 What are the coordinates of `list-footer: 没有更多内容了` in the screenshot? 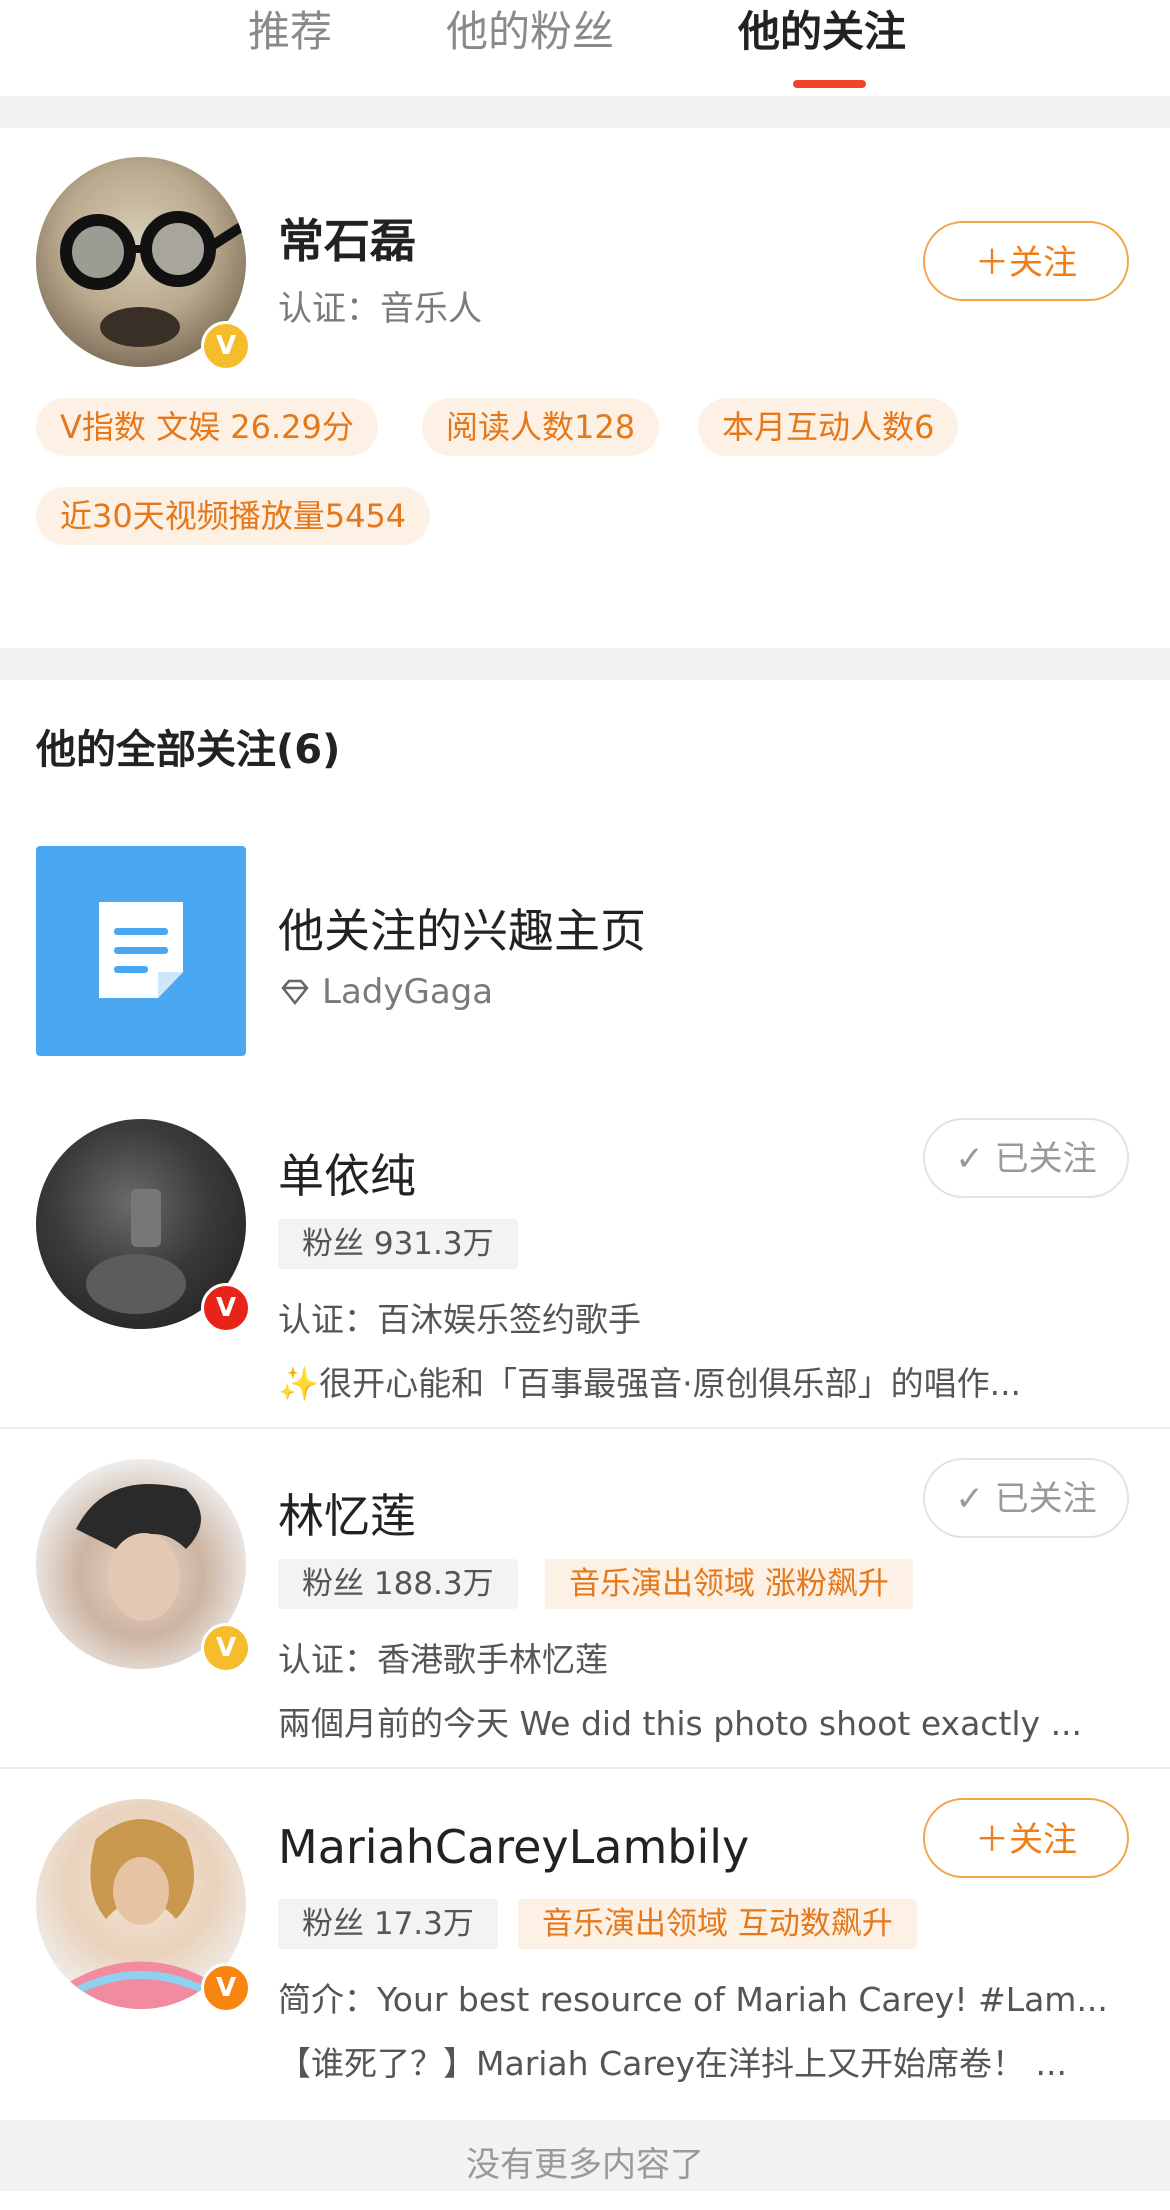 It's located at (585, 2155).